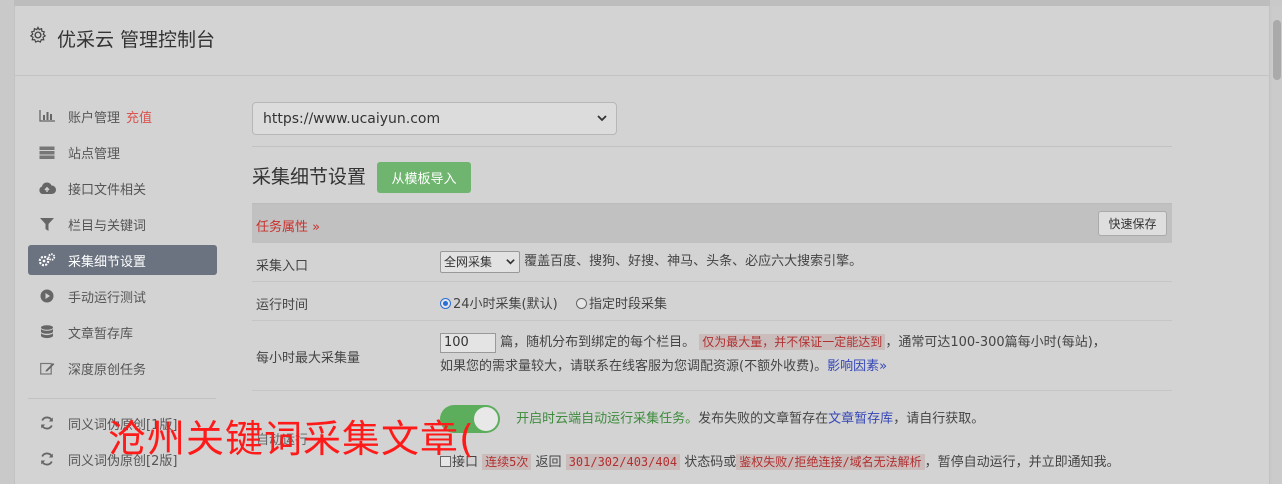  I want to click on entry-select-value: 全网采集, so click(468, 262).